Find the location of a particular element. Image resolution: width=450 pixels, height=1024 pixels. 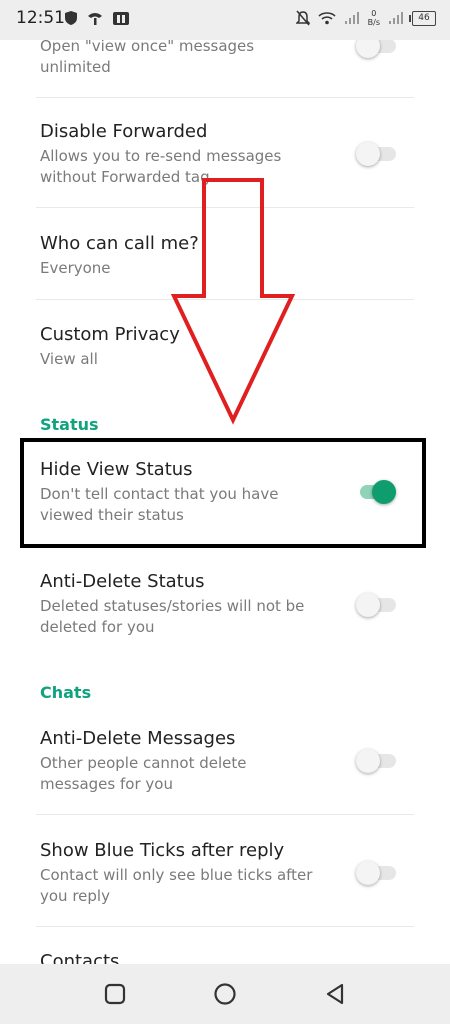

battery-icon: 46 is located at coordinates (422, 18).